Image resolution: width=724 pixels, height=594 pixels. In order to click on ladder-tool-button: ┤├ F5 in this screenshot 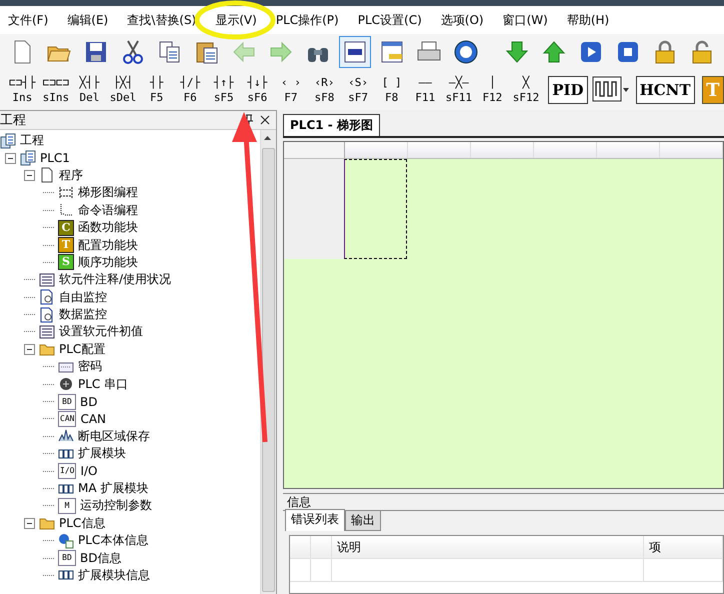, I will do `click(156, 90)`.